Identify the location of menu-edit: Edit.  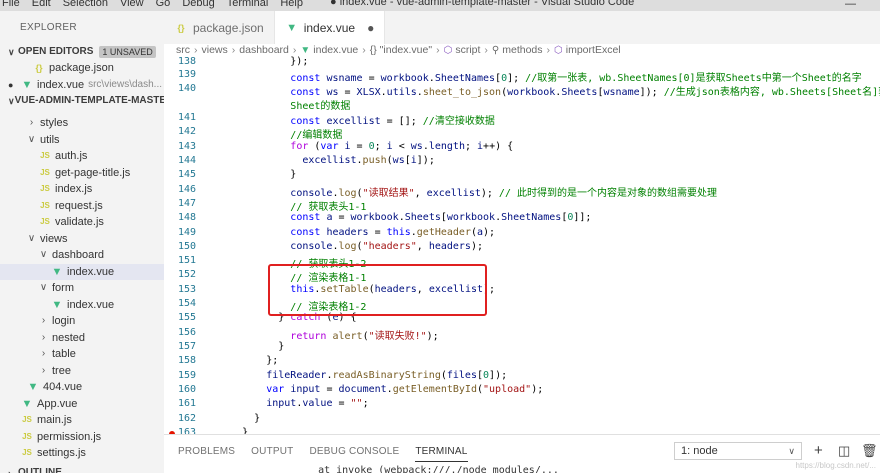
(41, 4).